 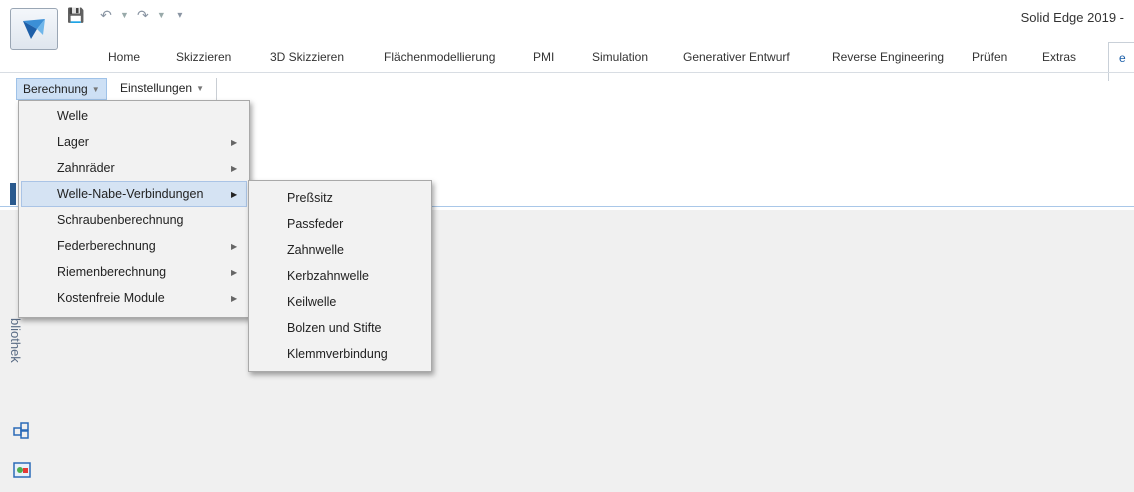 I want to click on ribbon-separator, so click(x=216, y=89).